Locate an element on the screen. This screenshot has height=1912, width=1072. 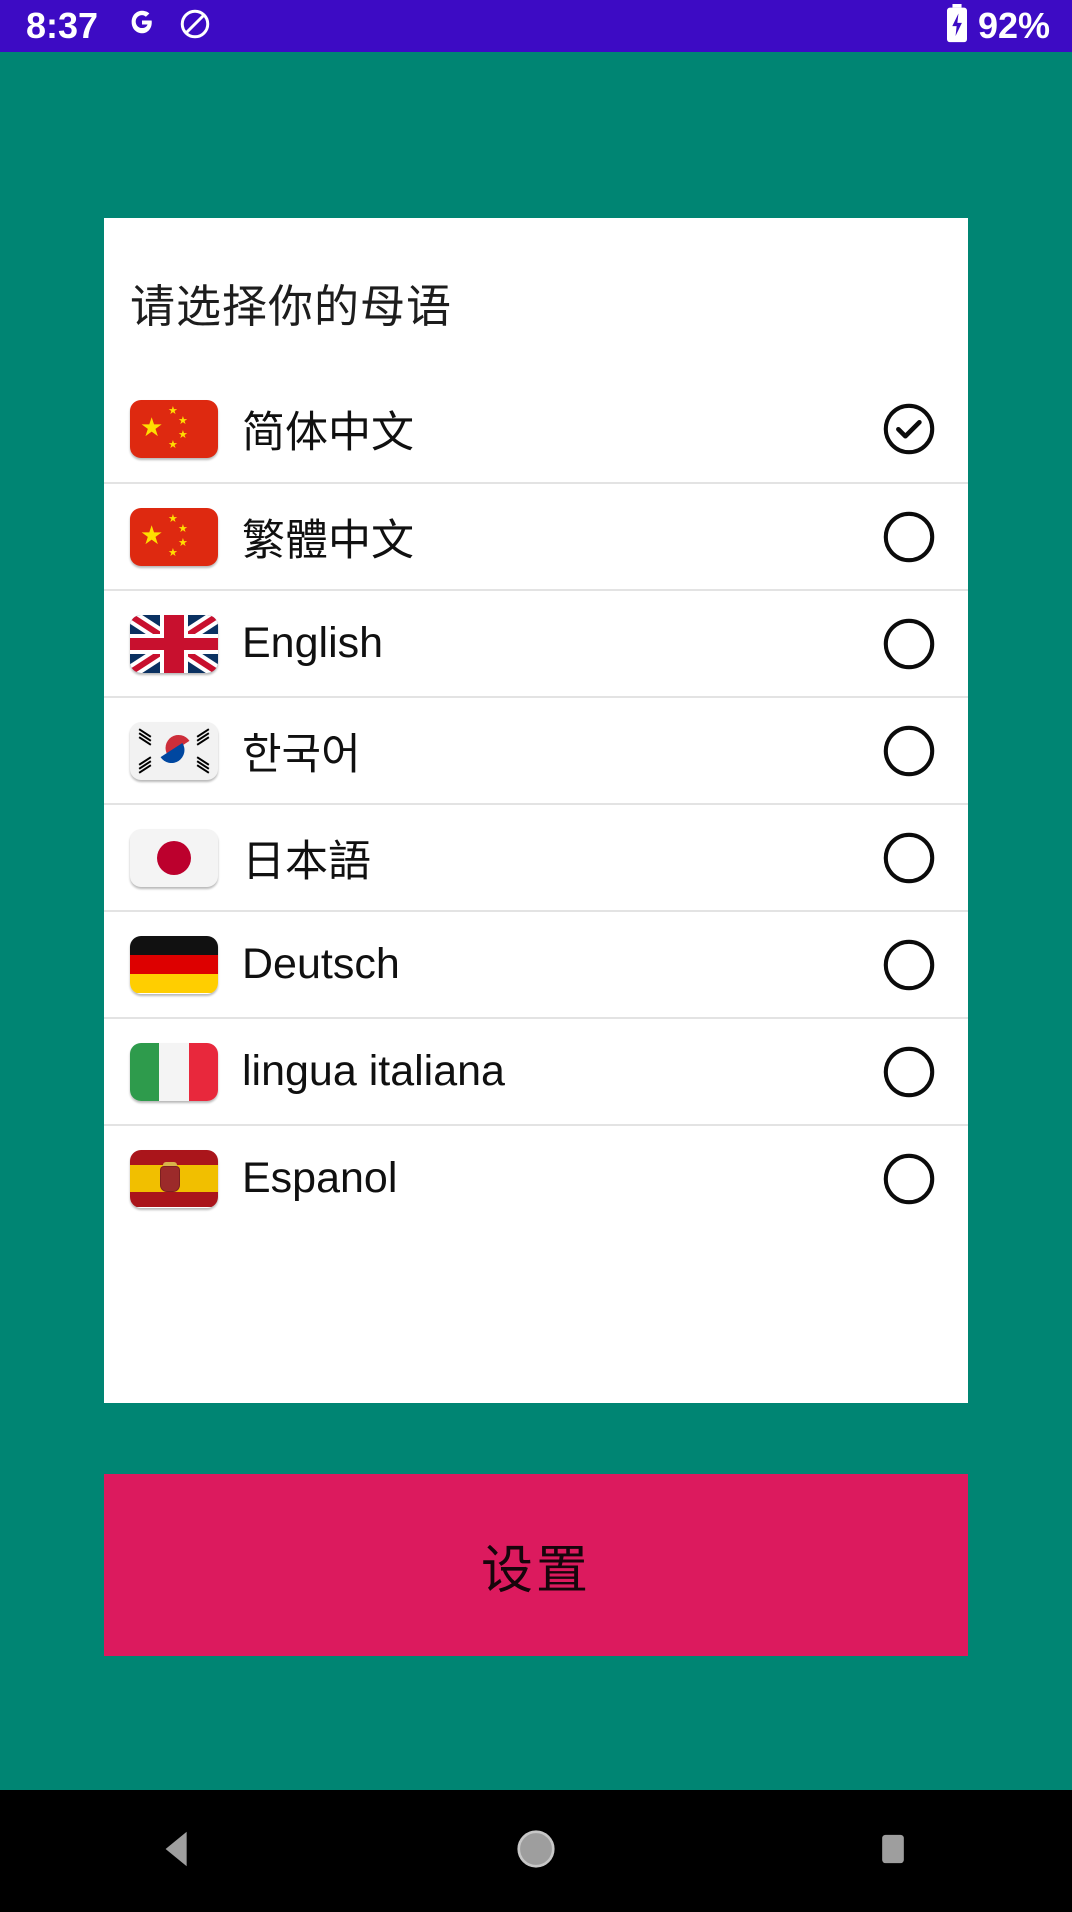
confirm-button-label: 设置 is located at coordinates (535, 1570).